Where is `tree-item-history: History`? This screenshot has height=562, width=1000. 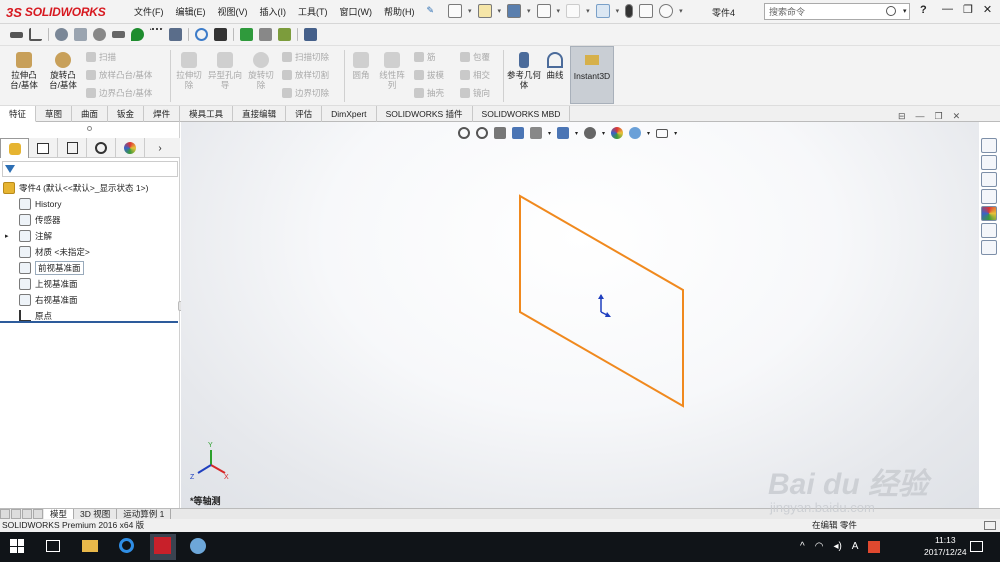
tree-item-history: History is located at coordinates (90, 204).